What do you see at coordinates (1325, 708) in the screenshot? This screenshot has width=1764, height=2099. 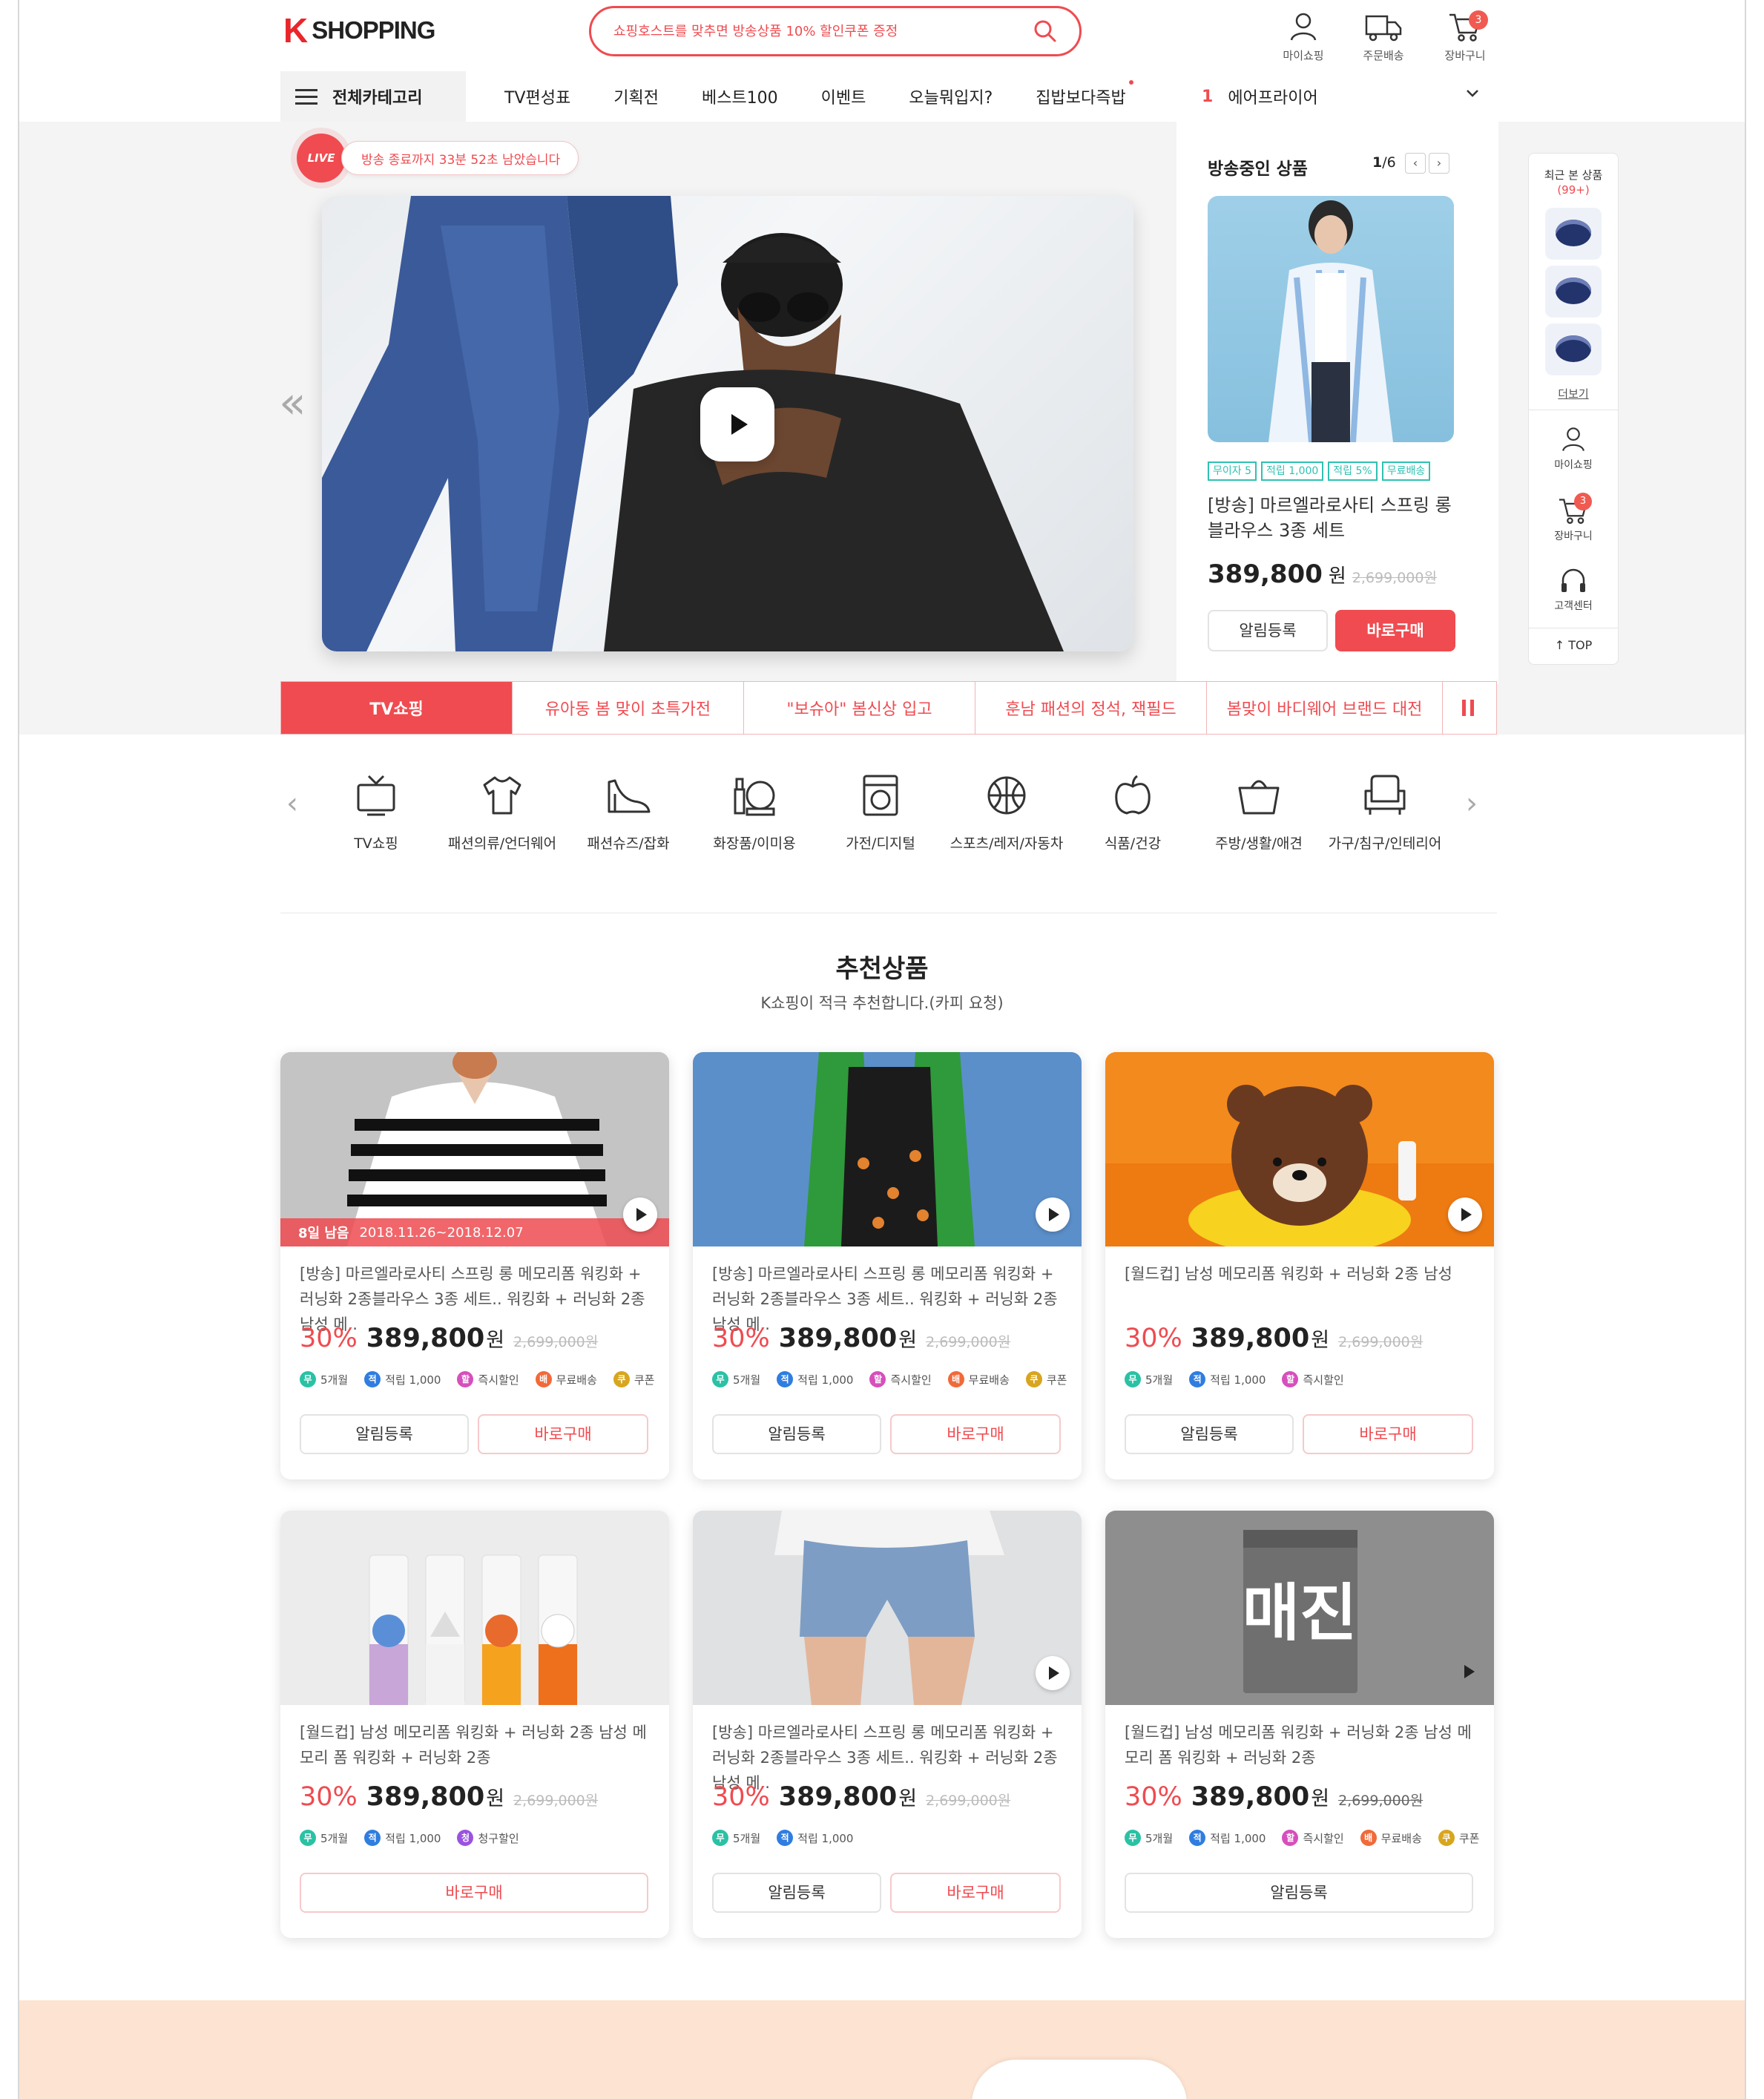 I see `tab-bodywear: 봄맞이 바디웨어 브랜드 대전` at bounding box center [1325, 708].